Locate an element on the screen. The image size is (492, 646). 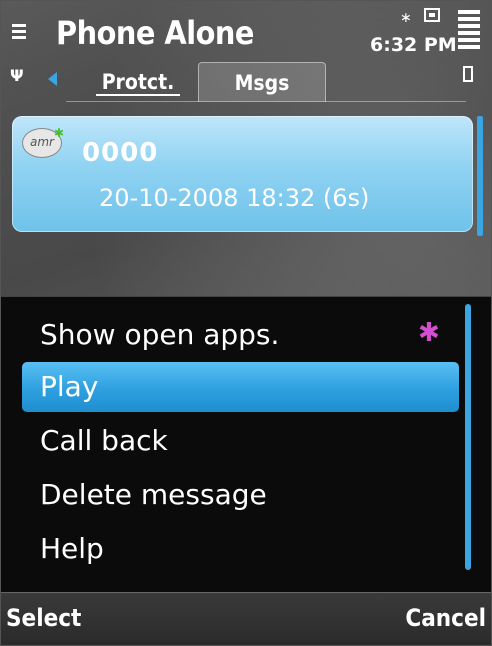
menu-item-show-open-apps: Show open apps. is located at coordinates (159, 334).